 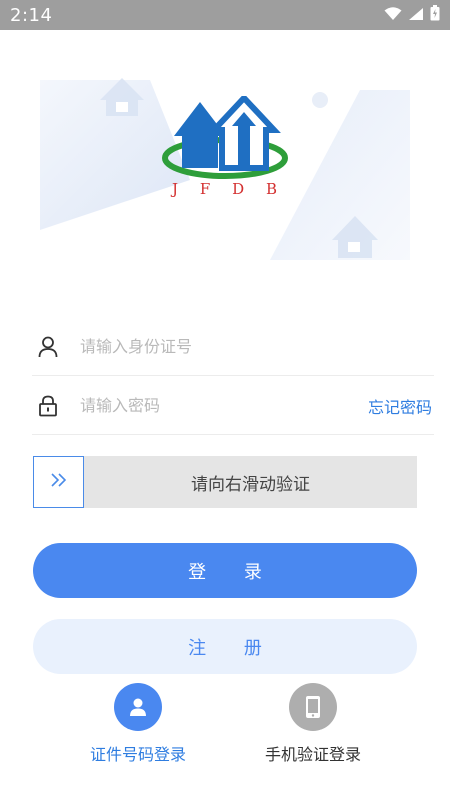 What do you see at coordinates (48, 406) in the screenshot?
I see `lock-icon` at bounding box center [48, 406].